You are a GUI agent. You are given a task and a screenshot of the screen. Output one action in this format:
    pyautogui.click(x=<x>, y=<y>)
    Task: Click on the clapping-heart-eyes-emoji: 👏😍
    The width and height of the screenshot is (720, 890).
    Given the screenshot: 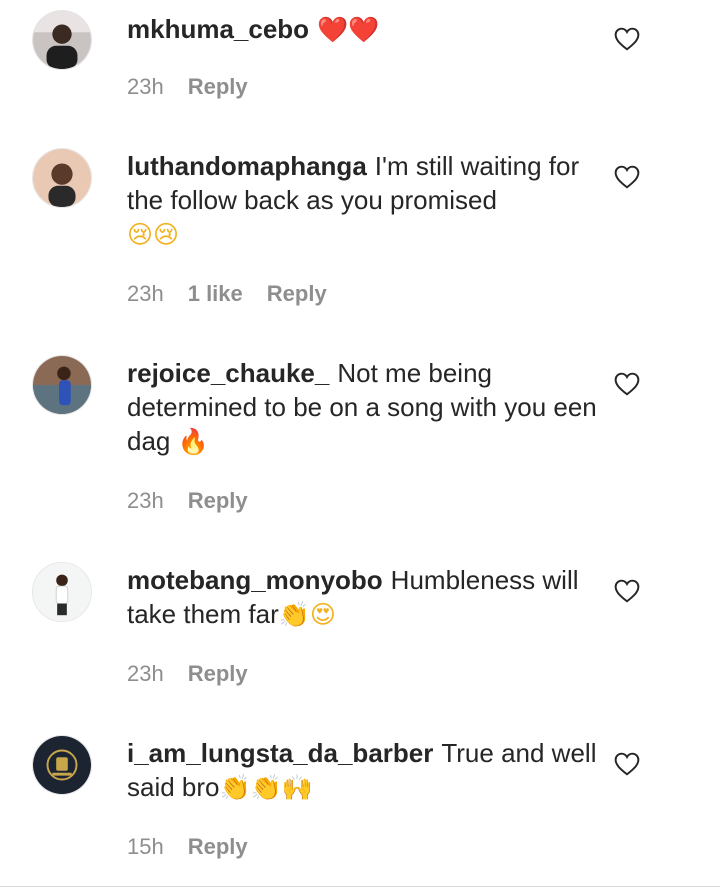 What is the action you would take?
    pyautogui.click(x=307, y=614)
    